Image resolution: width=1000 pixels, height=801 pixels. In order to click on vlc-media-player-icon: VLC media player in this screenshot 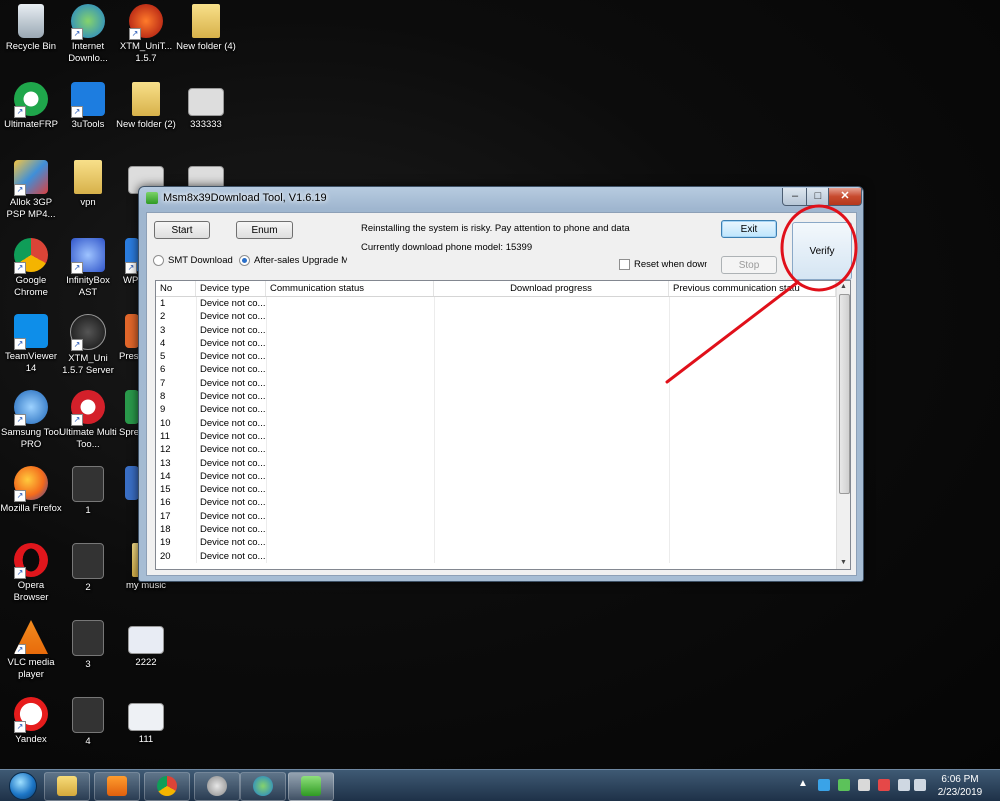, I will do `click(31, 650)`.